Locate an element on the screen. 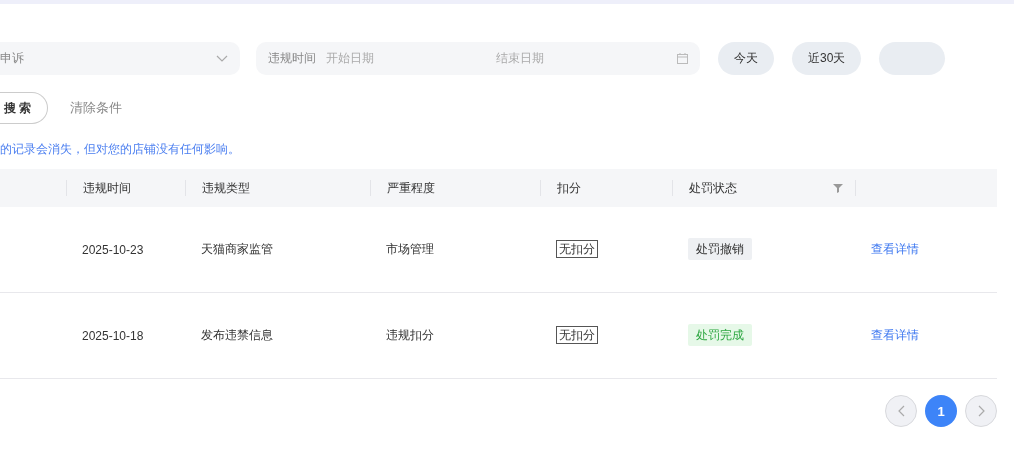  clear-conditions-link: 清除条件 is located at coordinates (96, 108).